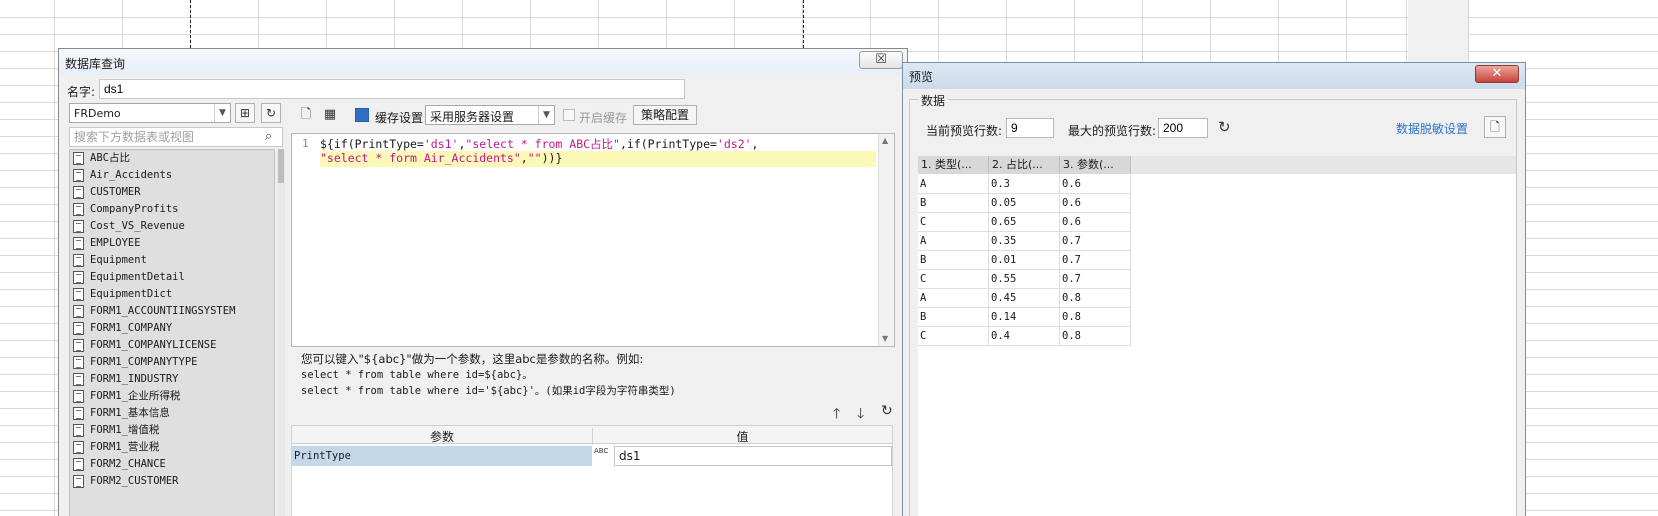 This screenshot has height=516, width=1658. Describe the element at coordinates (95, 64) in the screenshot. I see `dialog-title: 数据库查询` at that location.